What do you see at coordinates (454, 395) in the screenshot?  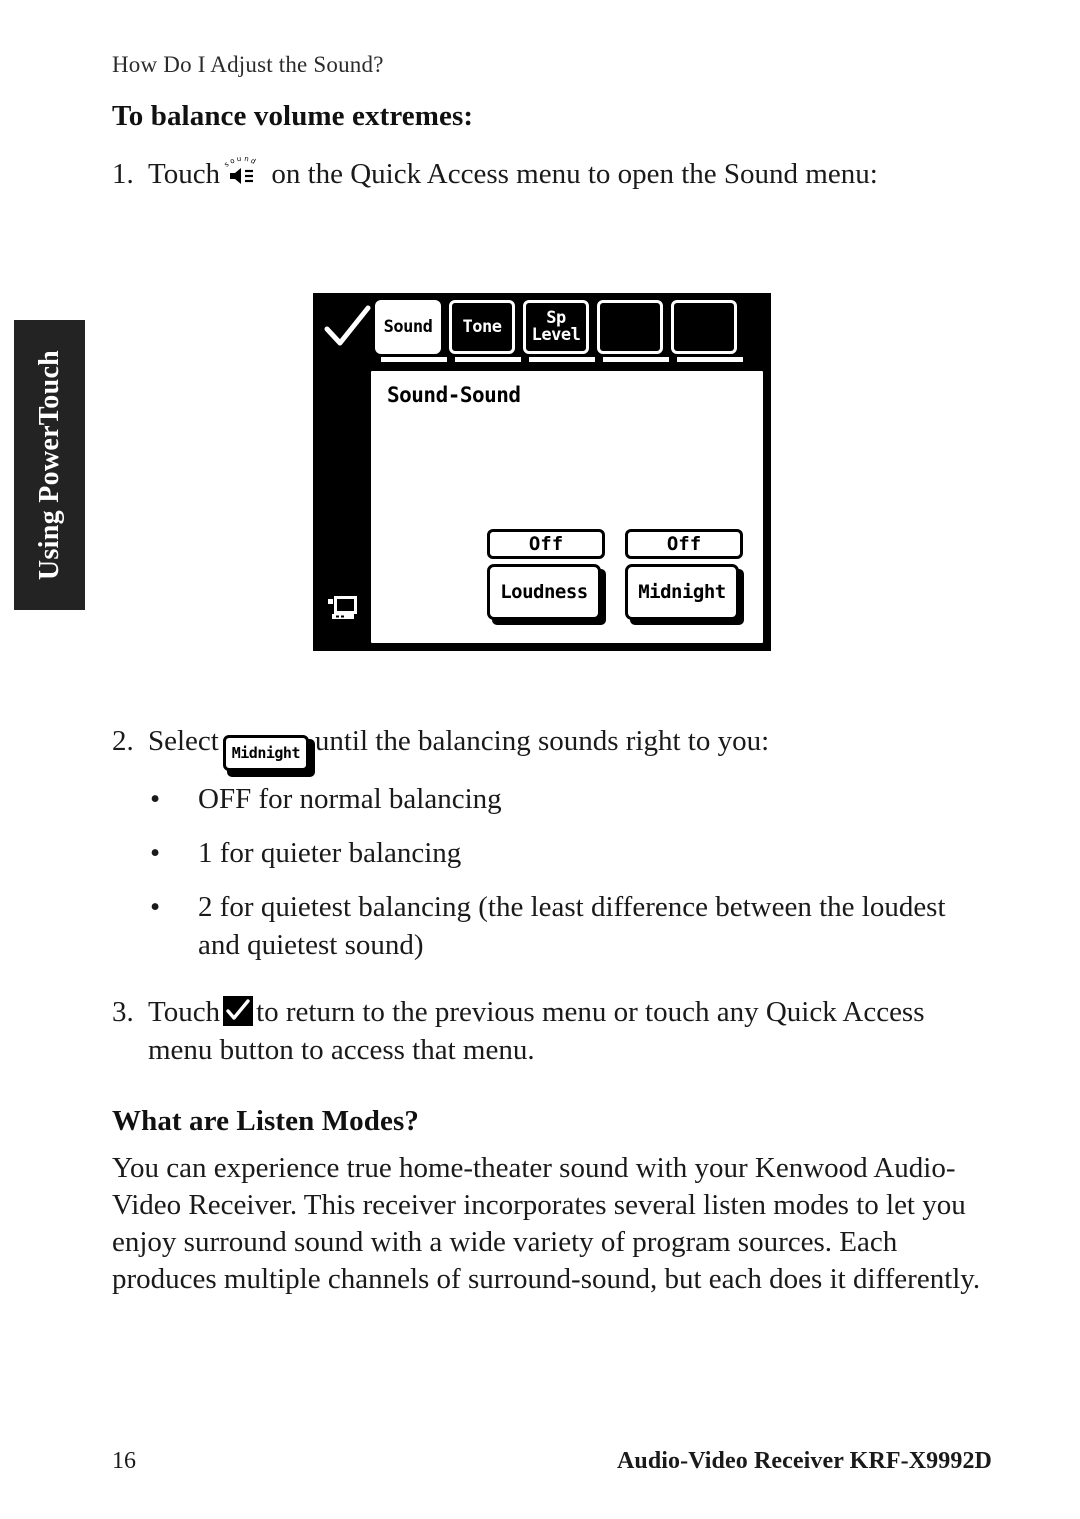 I see `lcd-panel-title: Sound-Sound` at bounding box center [454, 395].